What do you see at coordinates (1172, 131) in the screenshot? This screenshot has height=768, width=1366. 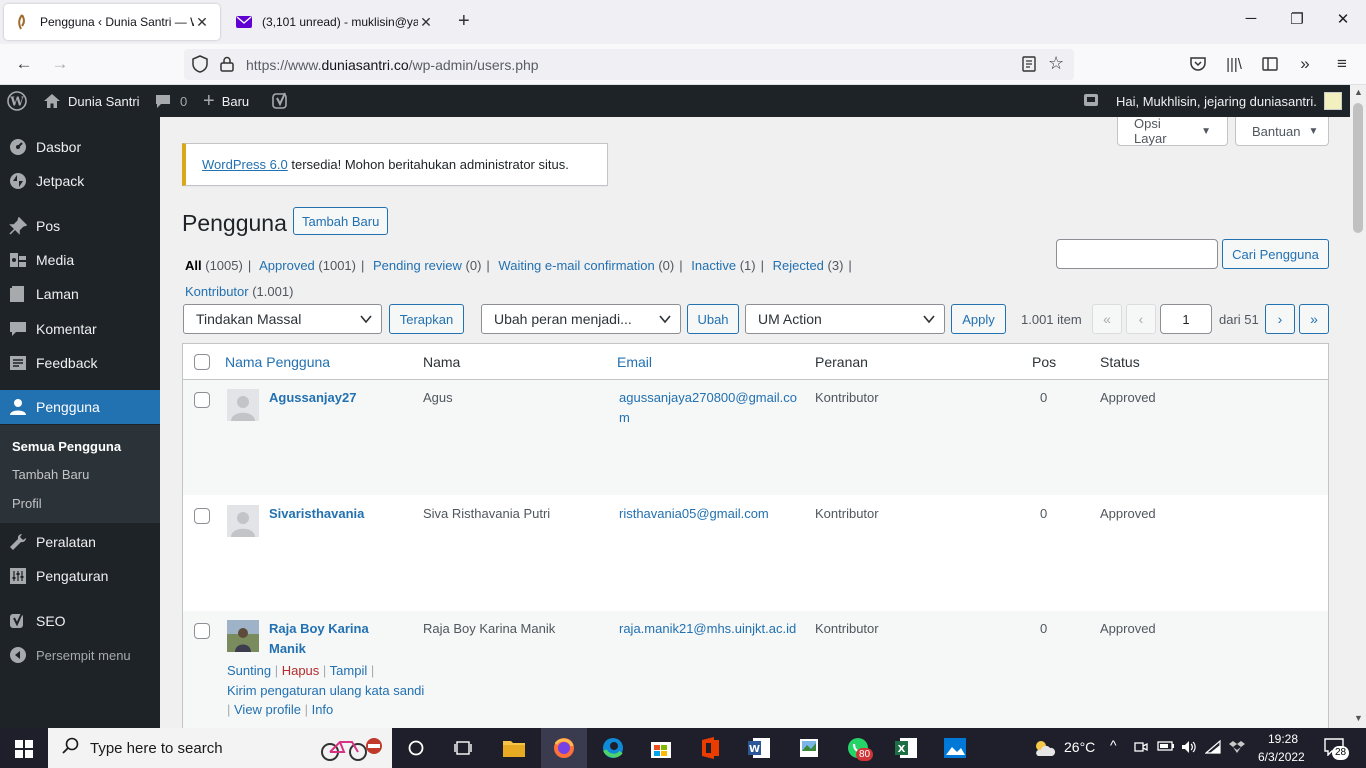 I see `screen-options-button: Opsi Layar ▼` at bounding box center [1172, 131].